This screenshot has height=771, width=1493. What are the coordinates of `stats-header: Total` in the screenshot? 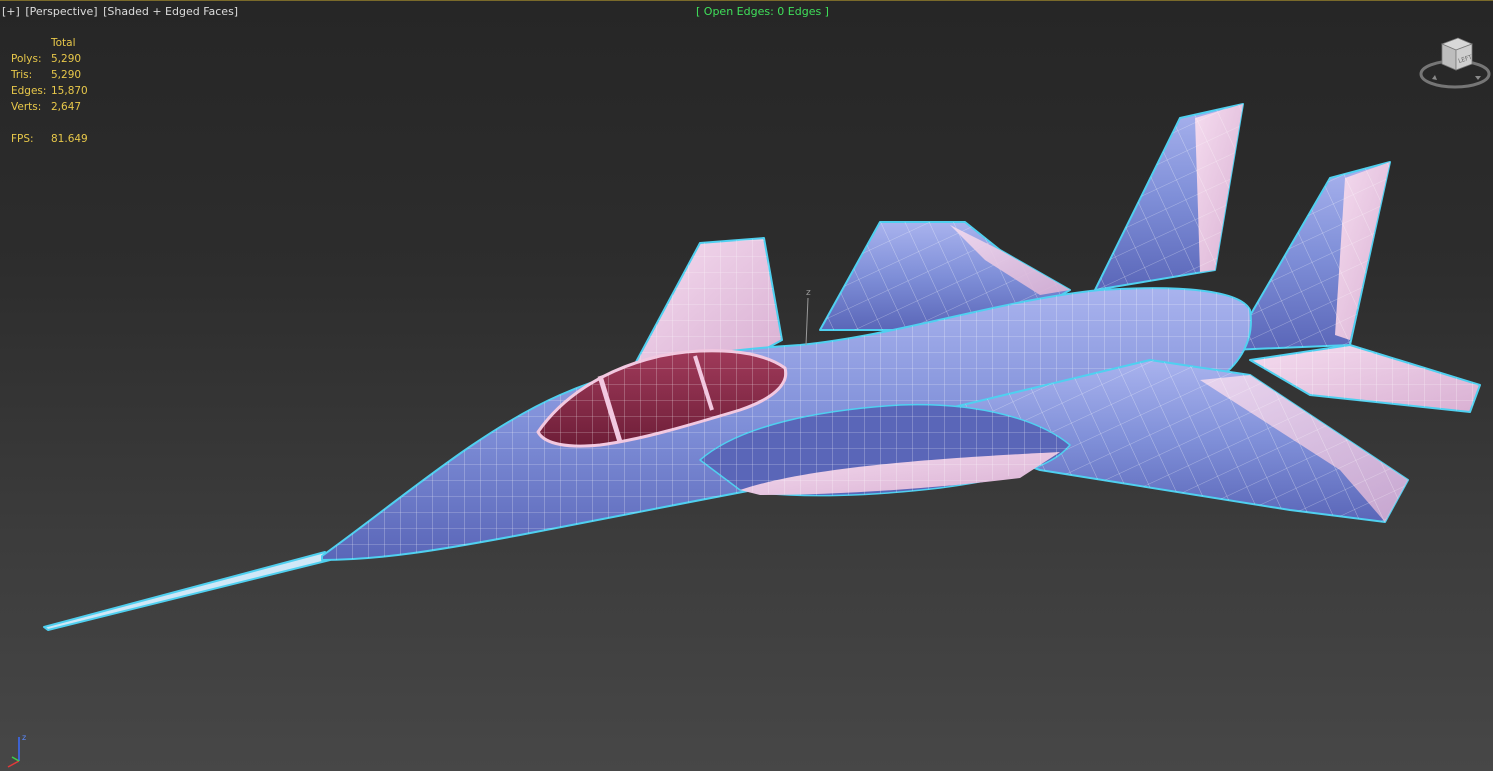 It's located at (63, 43).